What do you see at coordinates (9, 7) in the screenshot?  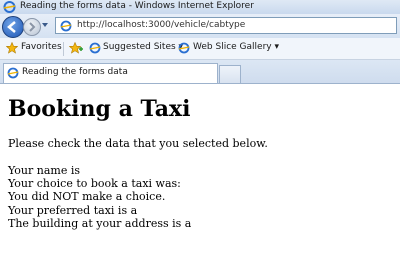 I see `internet-explorer-icon` at bounding box center [9, 7].